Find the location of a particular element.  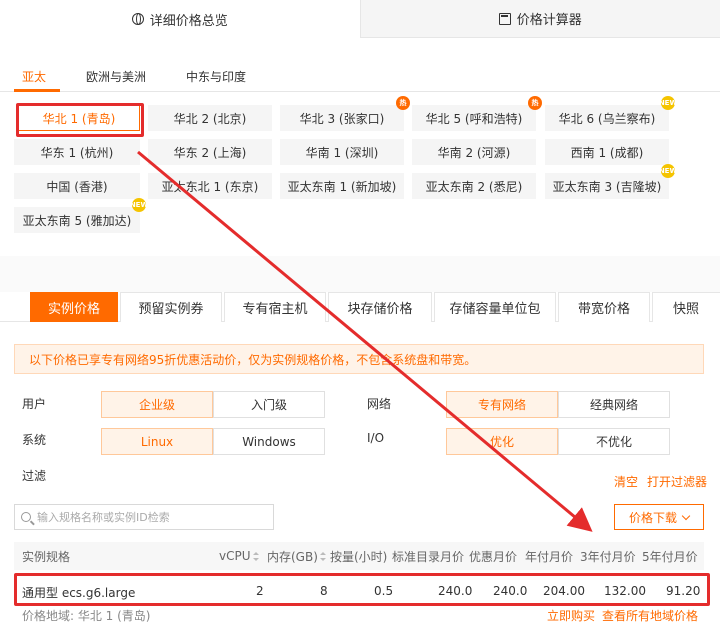

io-label: I/O is located at coordinates (376, 438).